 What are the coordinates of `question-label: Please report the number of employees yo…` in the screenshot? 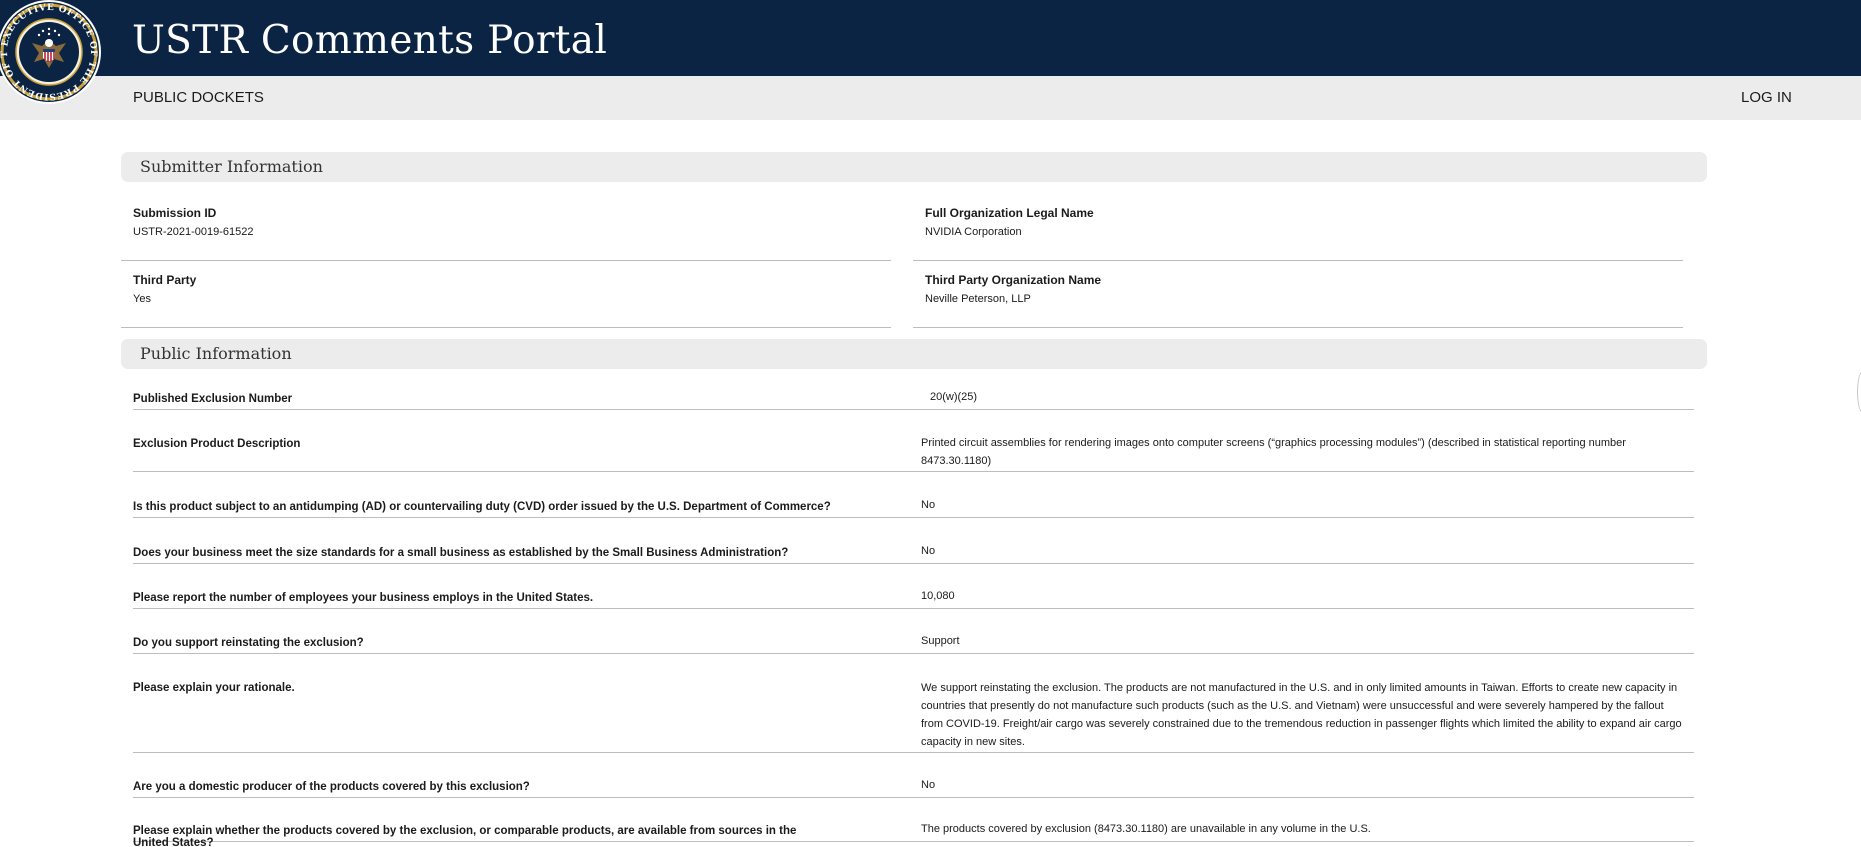 It's located at (363, 598).